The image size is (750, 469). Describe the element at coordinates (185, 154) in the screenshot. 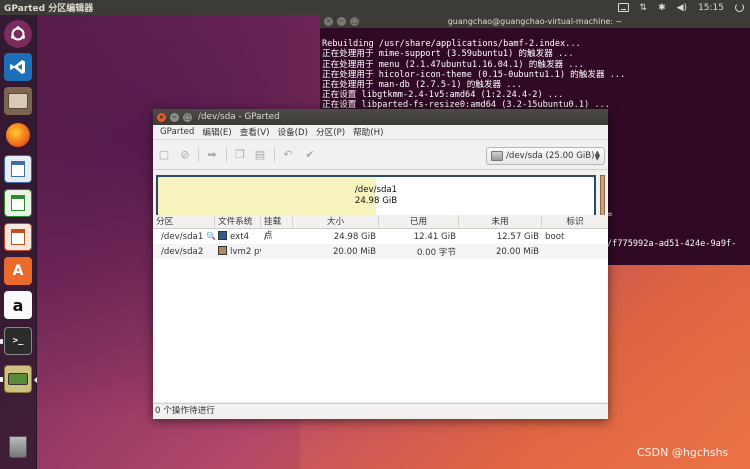

I see `delete-partition-icon: ⊘` at that location.